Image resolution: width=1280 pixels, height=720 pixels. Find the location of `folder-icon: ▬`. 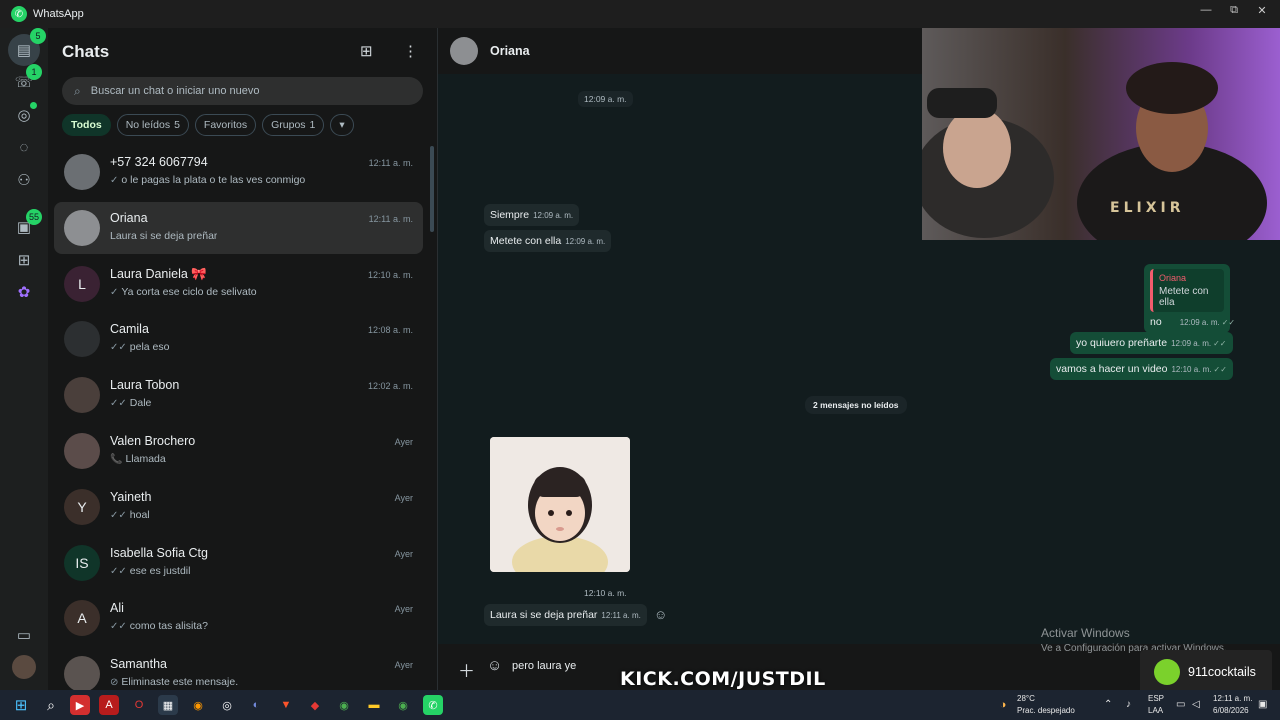

folder-icon: ▬ is located at coordinates (374, 705).